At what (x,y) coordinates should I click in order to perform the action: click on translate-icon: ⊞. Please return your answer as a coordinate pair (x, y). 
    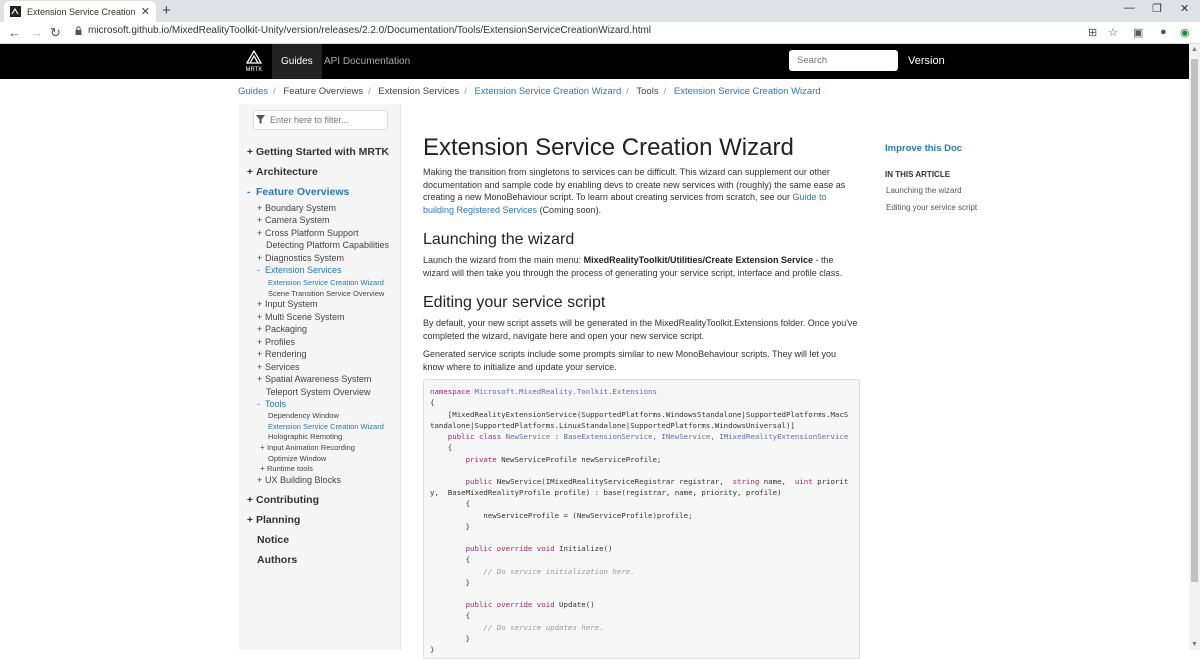
    Looking at the image, I should click on (1092, 32).